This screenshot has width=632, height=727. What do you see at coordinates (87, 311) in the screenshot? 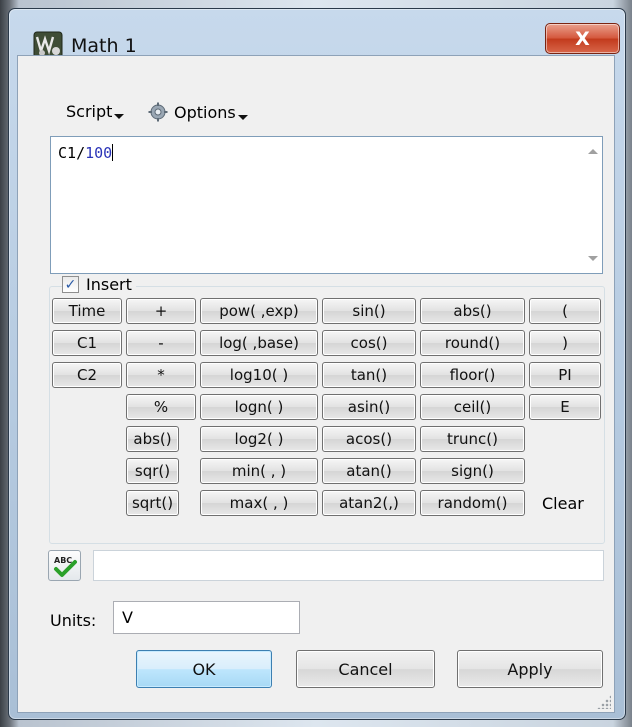
I see `insert-time-button: Time` at bounding box center [87, 311].